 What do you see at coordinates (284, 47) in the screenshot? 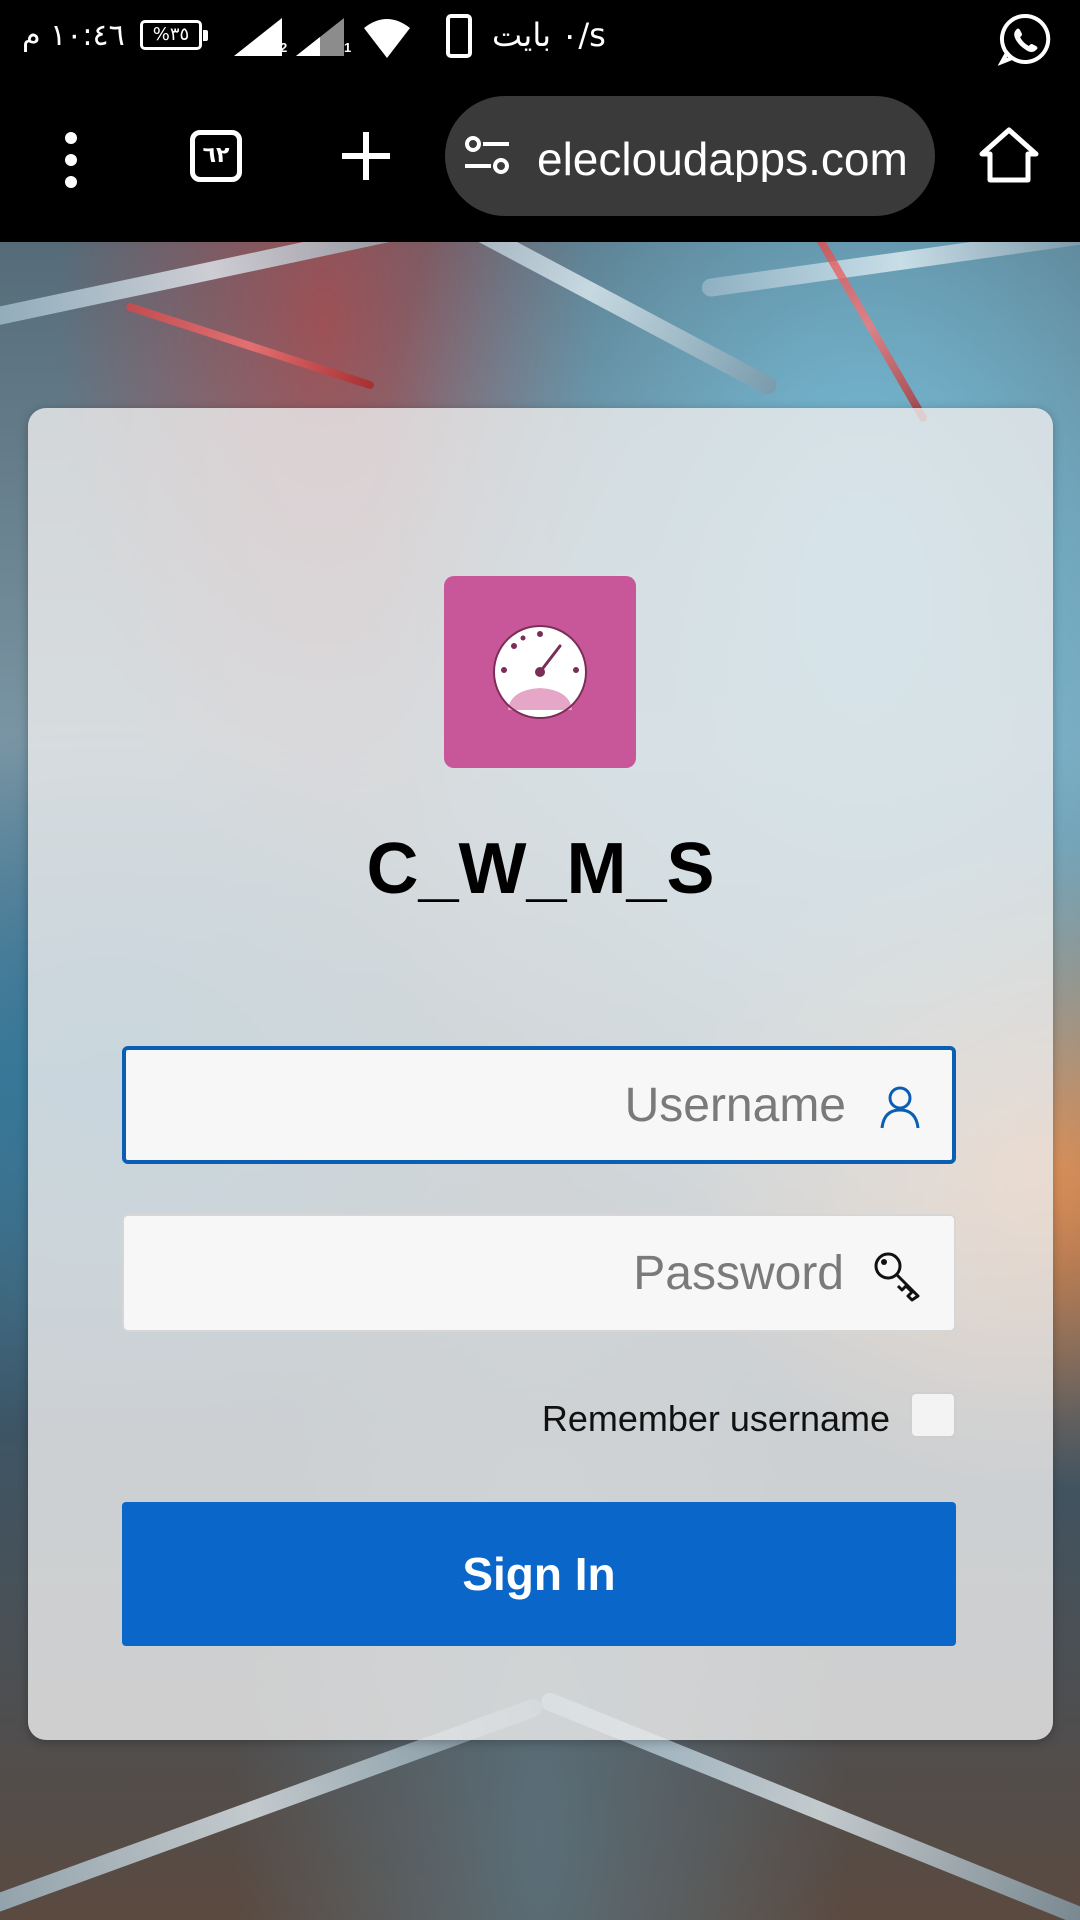
I see `sim-2-label: 2` at bounding box center [284, 47].